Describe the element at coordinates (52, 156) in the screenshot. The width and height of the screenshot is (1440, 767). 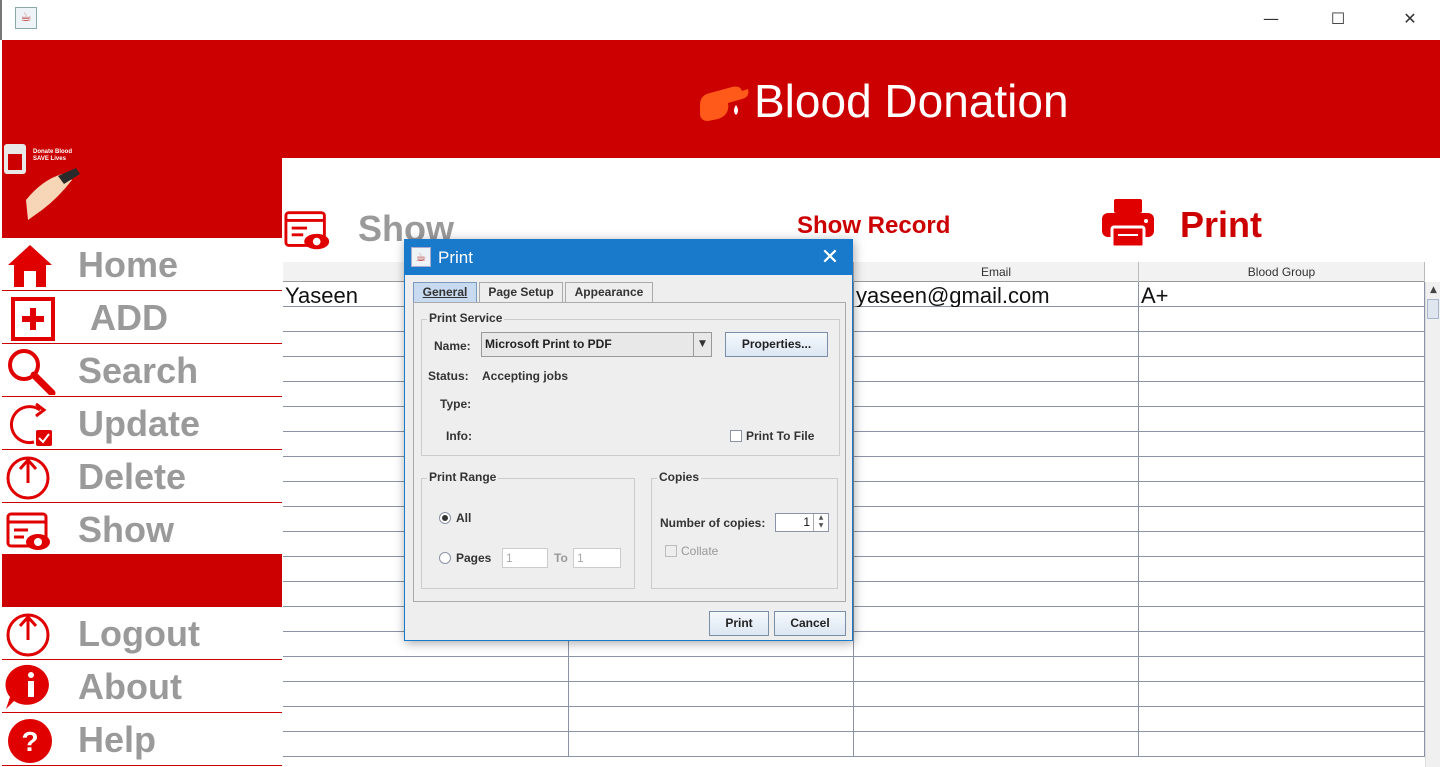
I see `logo-text: Donate Blood SAVE Lives` at that location.